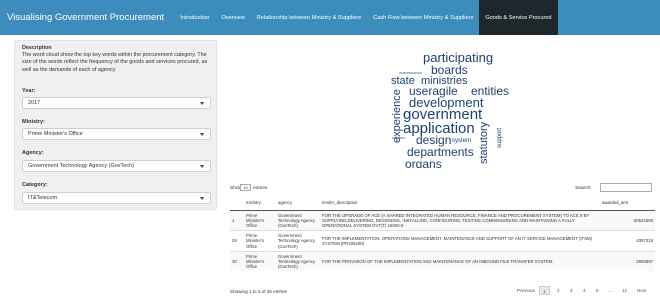 This screenshot has height=297, width=660. Describe the element at coordinates (29, 91) in the screenshot. I see `year-label: Year:` at that location.